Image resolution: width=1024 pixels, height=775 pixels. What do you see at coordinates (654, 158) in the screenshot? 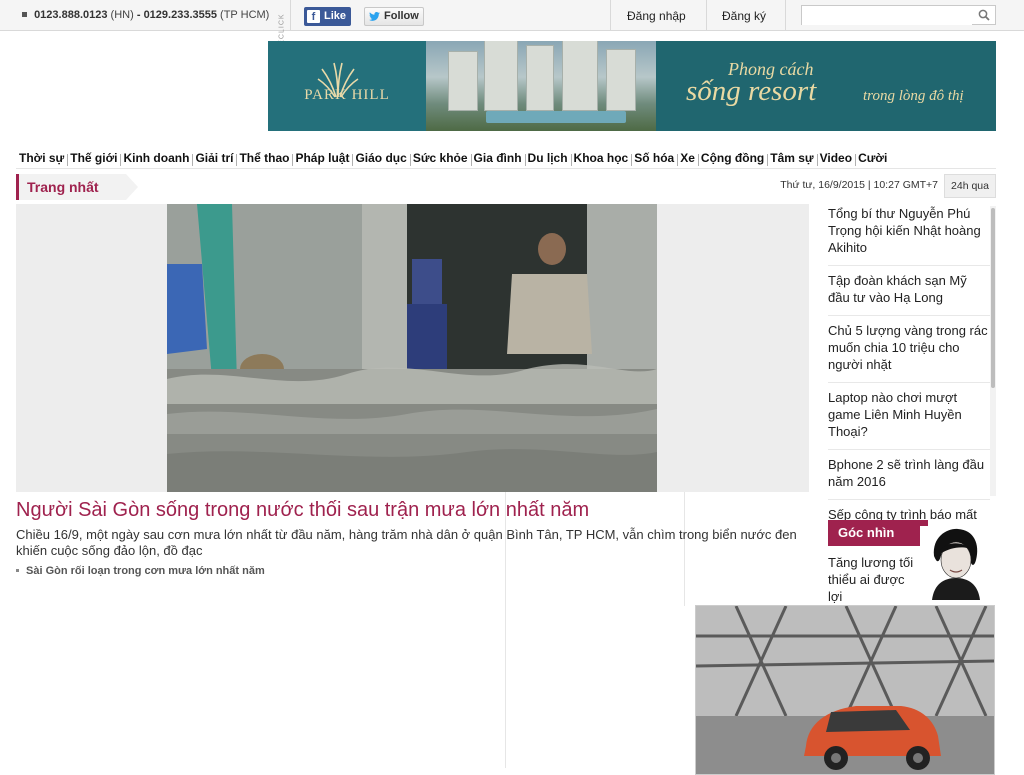
I see `nav-item: Số hóa` at bounding box center [654, 158].